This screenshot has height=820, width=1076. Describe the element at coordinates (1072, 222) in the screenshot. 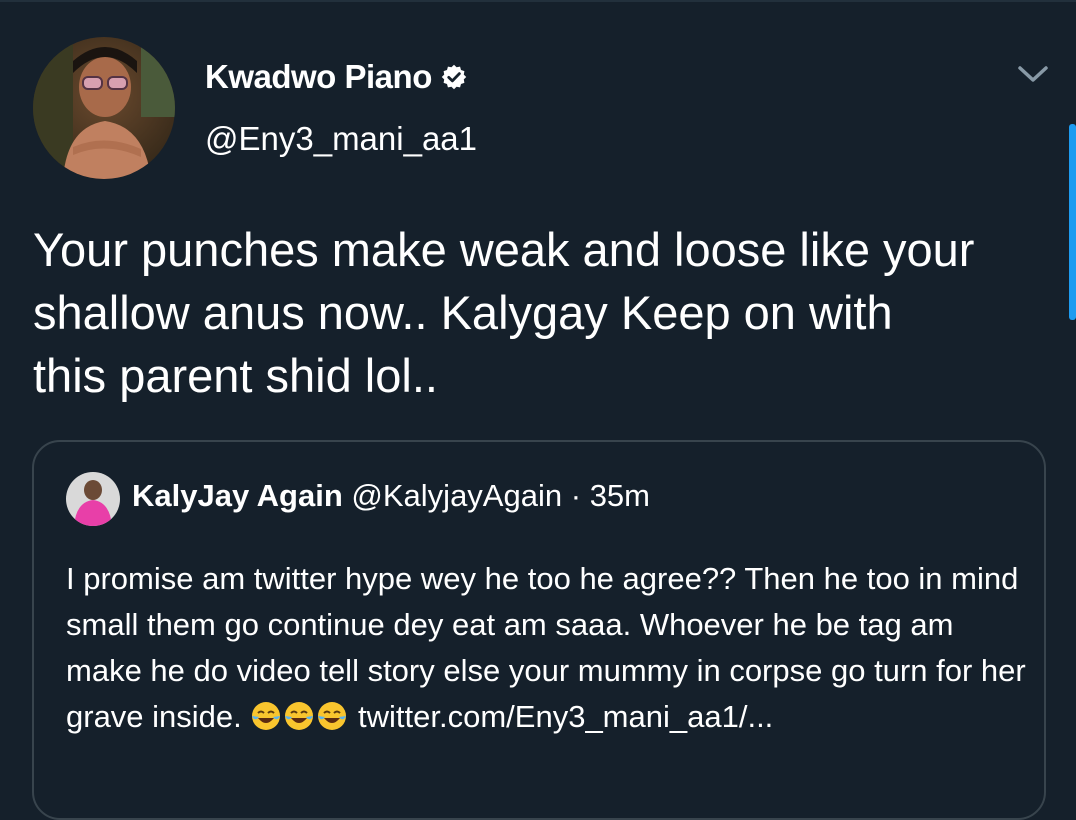

I see `scrollbar-thumb` at that location.